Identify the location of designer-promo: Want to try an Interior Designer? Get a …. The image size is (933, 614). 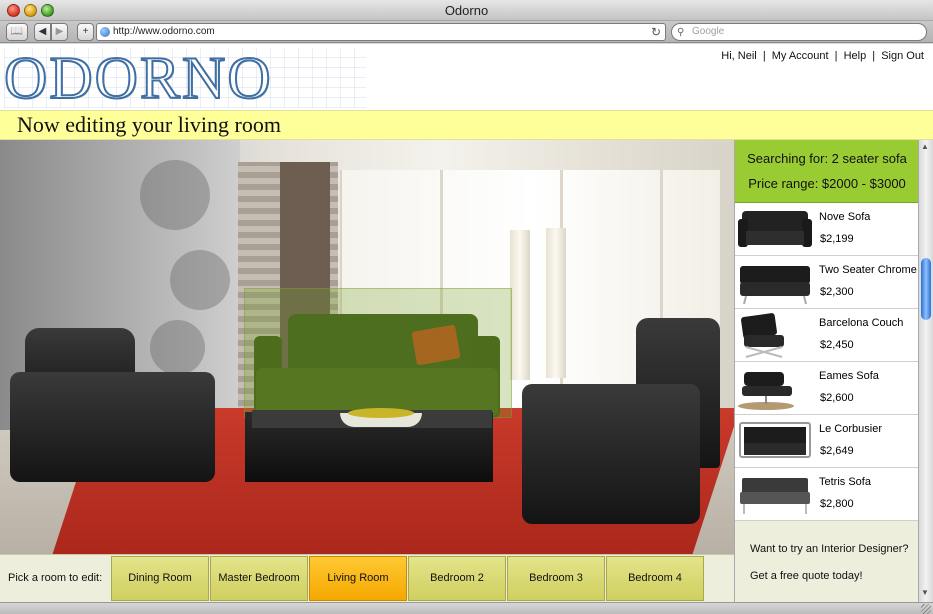
(826, 561).